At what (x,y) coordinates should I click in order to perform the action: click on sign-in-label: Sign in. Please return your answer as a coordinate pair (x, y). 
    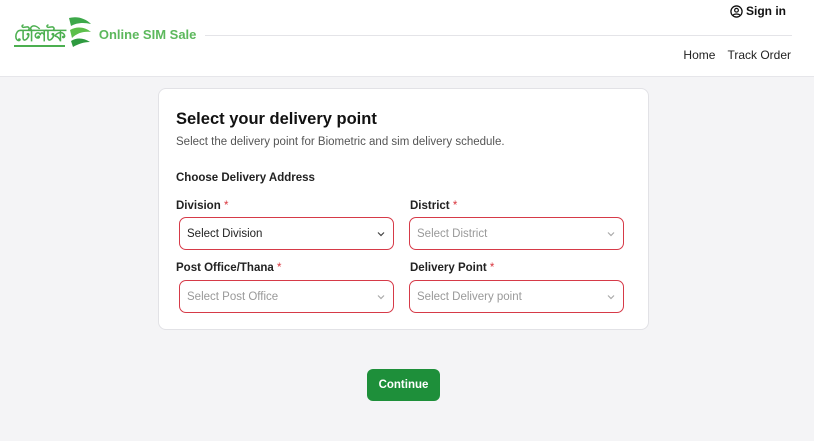
    Looking at the image, I should click on (766, 11).